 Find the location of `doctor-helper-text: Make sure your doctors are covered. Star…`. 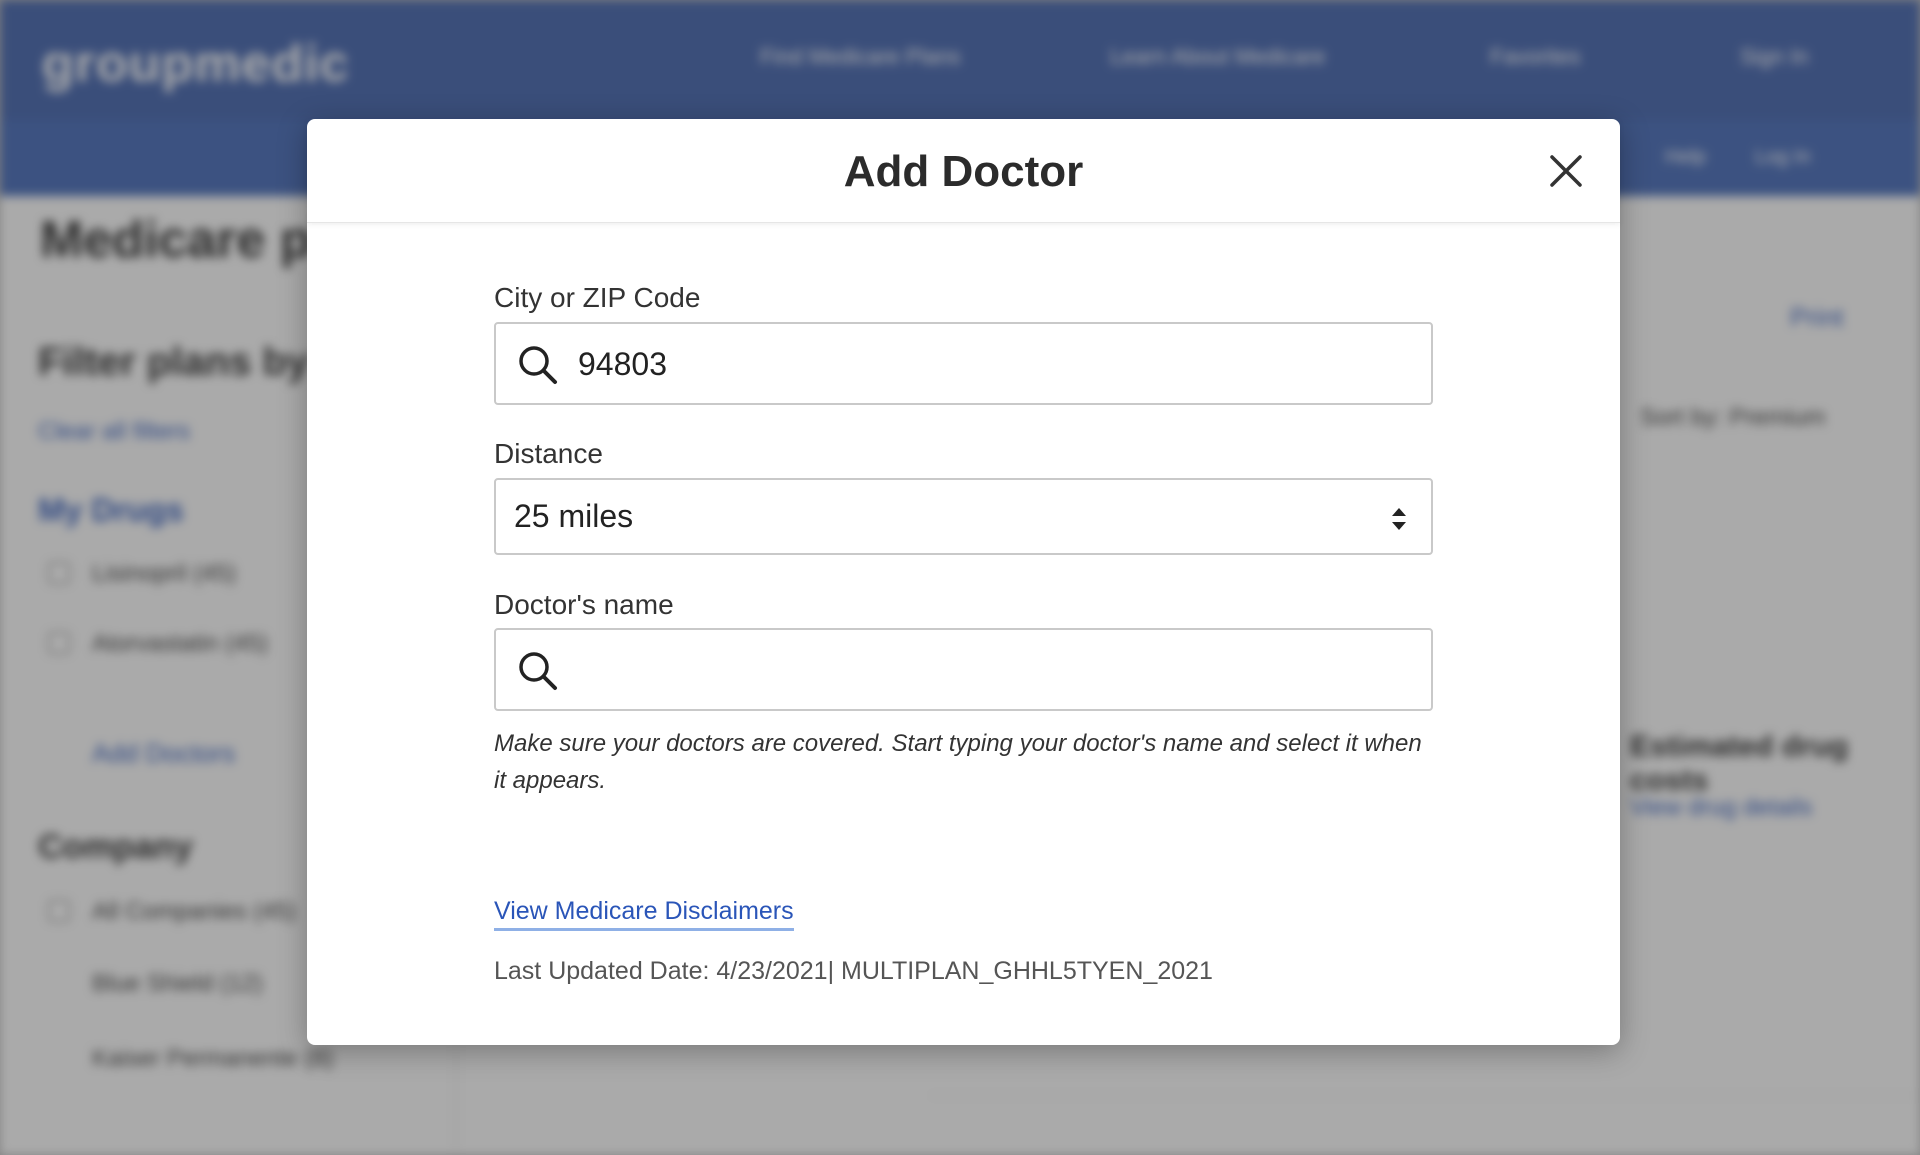

doctor-helper-text: Make sure your doctors are covered. Star… is located at coordinates (958, 762).